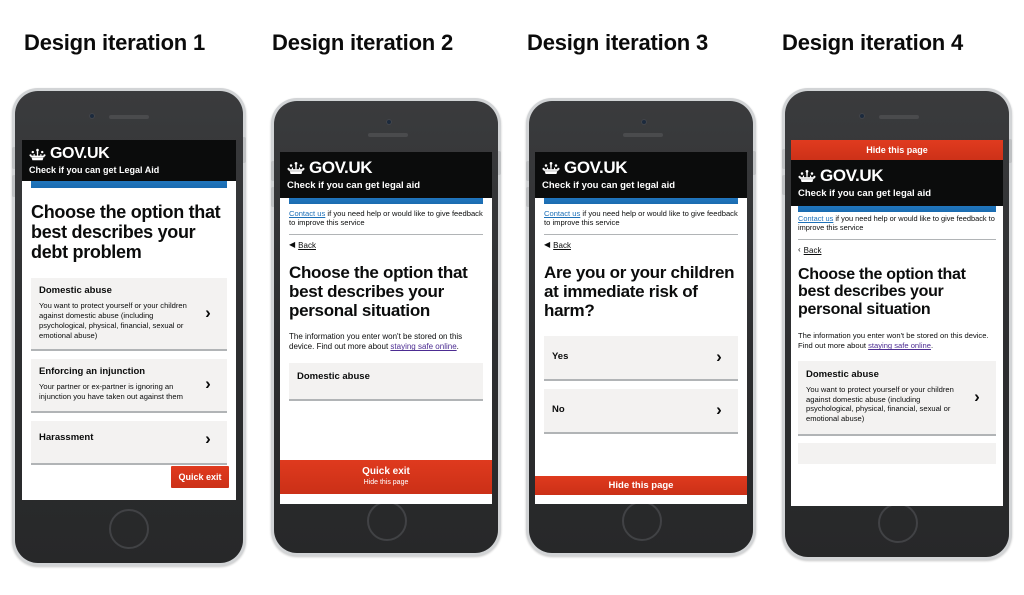 The image size is (1024, 595). I want to click on intro-tail: ., so click(932, 346).